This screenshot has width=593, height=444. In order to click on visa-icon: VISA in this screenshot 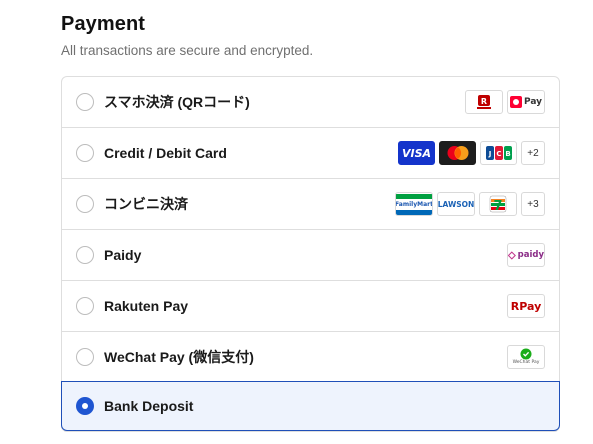, I will do `click(416, 153)`.